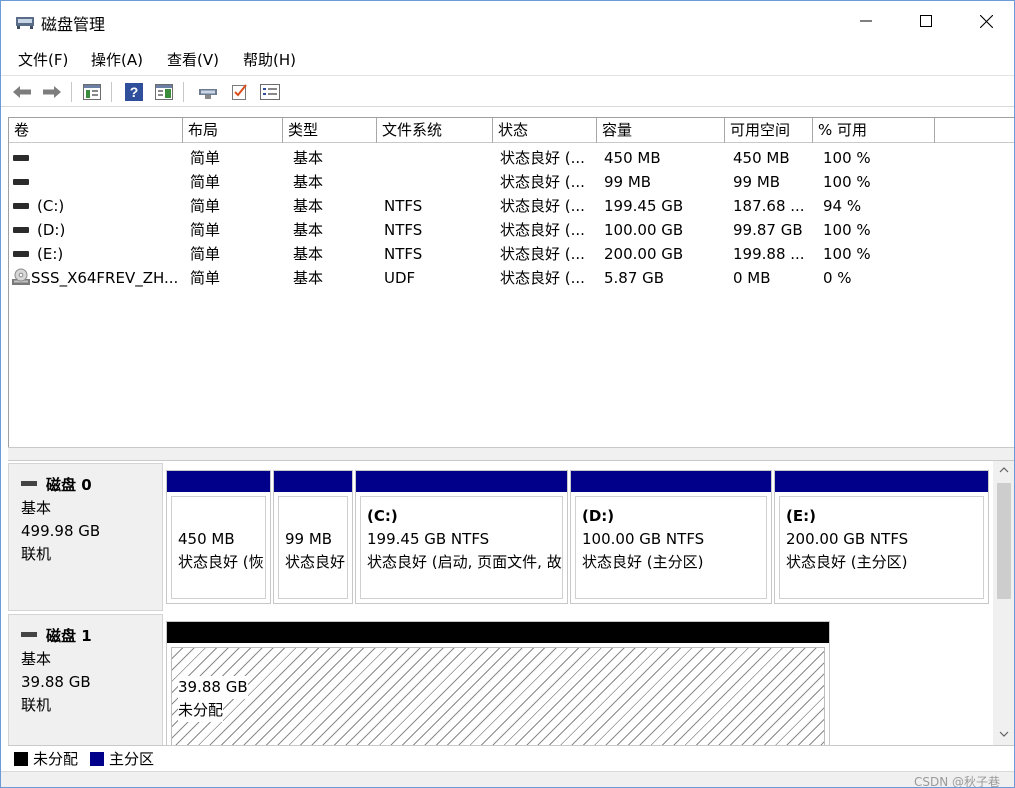 This screenshot has height=788, width=1015. I want to click on partition-c: (C:) 199.45 GB NTFS 状态良好 (启动, 页面文件, 故, so click(461, 537).